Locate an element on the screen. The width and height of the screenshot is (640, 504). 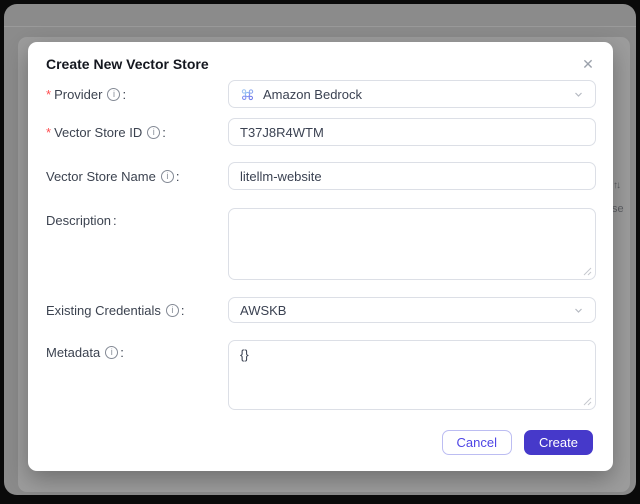
field-row-vector-store-id: * Vector Store ID i : is located at coordinates (321, 132).